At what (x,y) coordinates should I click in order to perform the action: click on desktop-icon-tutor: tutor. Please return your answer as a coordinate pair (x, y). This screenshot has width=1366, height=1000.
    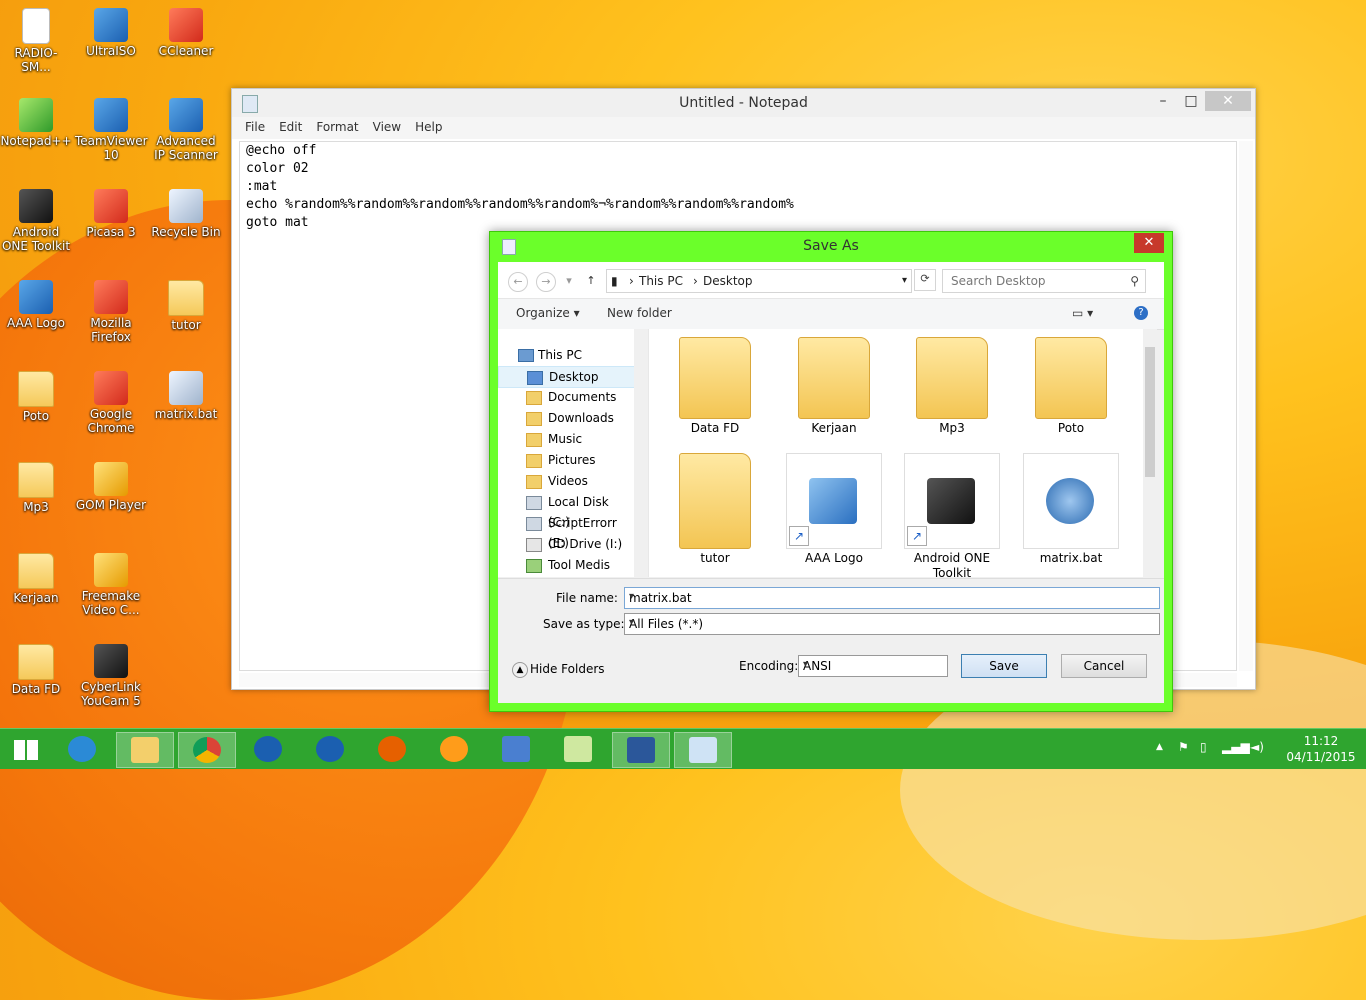
    Looking at the image, I should click on (186, 306).